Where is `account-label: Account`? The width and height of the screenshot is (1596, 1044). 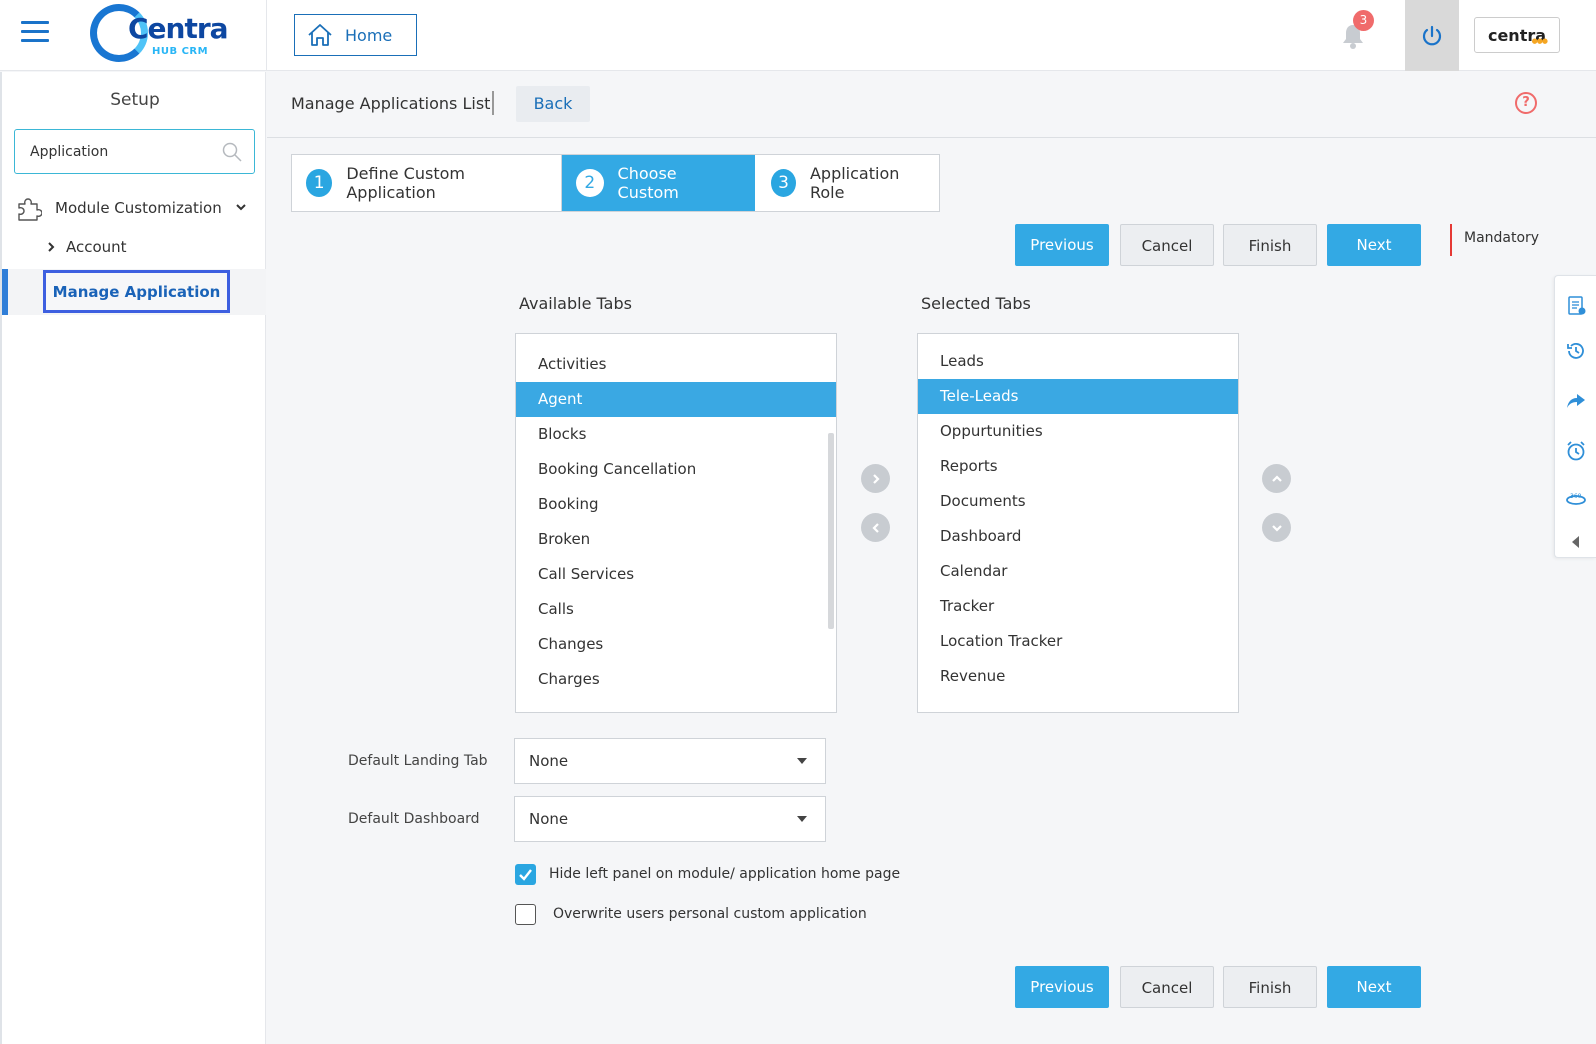
account-label: Account is located at coordinates (96, 247).